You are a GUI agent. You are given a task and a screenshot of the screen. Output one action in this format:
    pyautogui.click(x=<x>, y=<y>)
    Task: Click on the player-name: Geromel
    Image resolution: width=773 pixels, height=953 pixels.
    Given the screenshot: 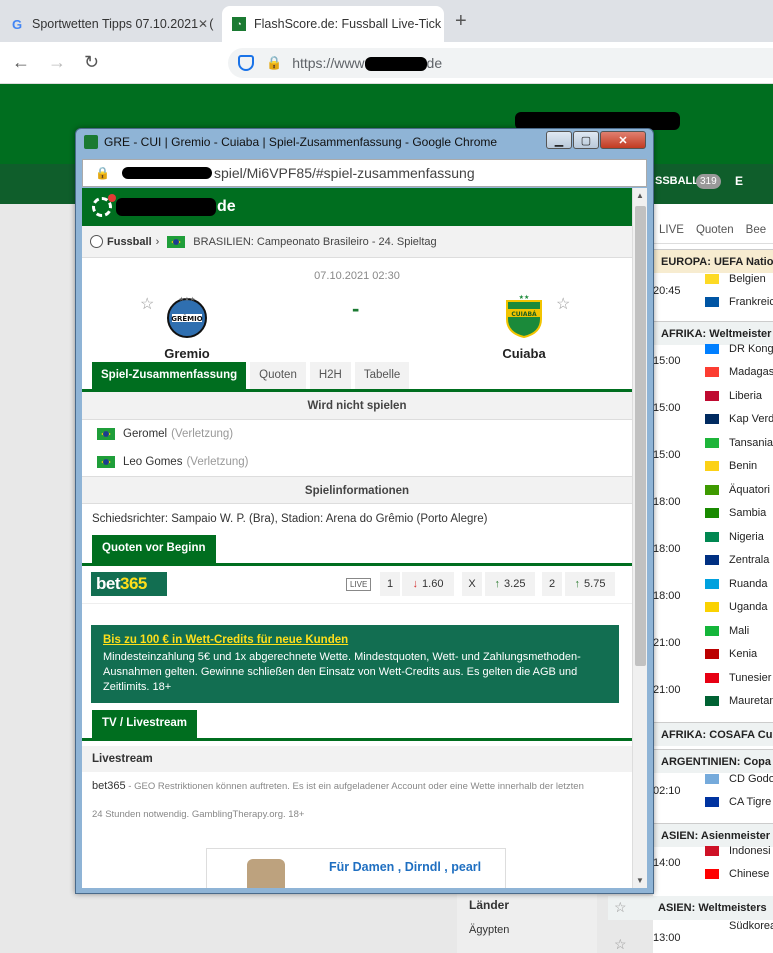 What is the action you would take?
    pyautogui.click(x=145, y=434)
    